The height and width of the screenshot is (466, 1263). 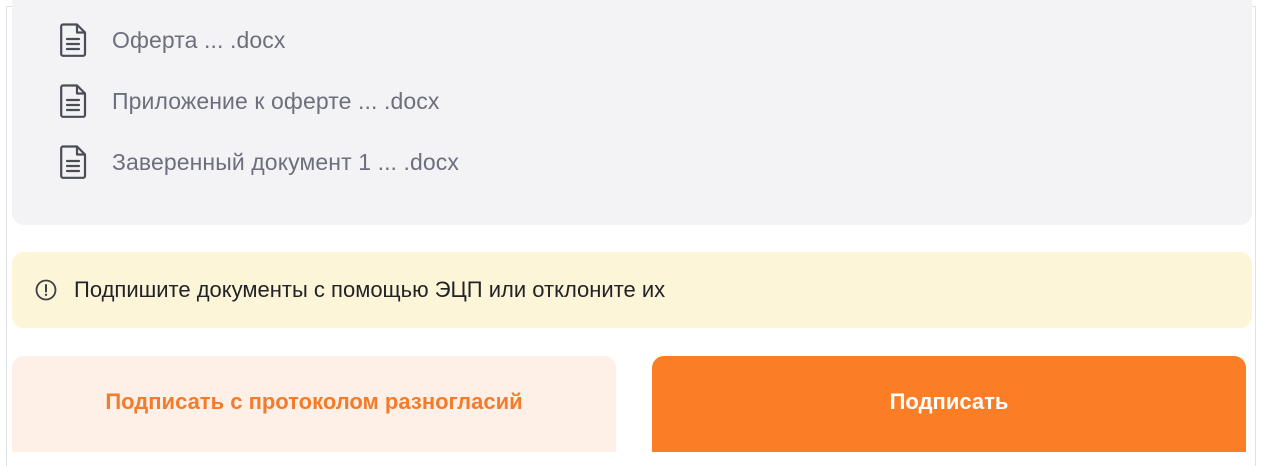 What do you see at coordinates (198, 40) in the screenshot?
I see `file-name: Оферта ... .docx` at bounding box center [198, 40].